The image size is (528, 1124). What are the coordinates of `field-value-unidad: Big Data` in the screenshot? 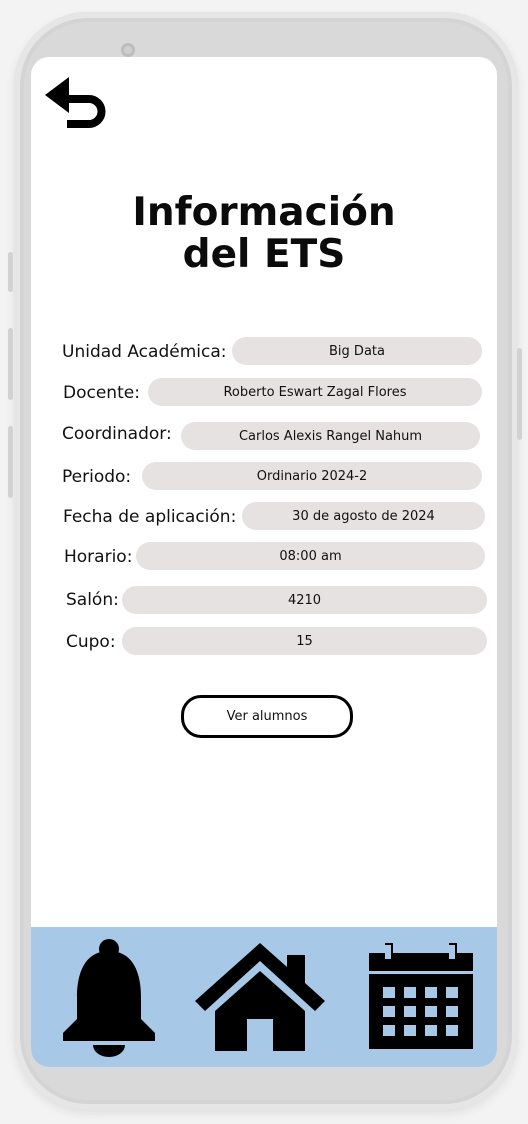 It's located at (357, 351).